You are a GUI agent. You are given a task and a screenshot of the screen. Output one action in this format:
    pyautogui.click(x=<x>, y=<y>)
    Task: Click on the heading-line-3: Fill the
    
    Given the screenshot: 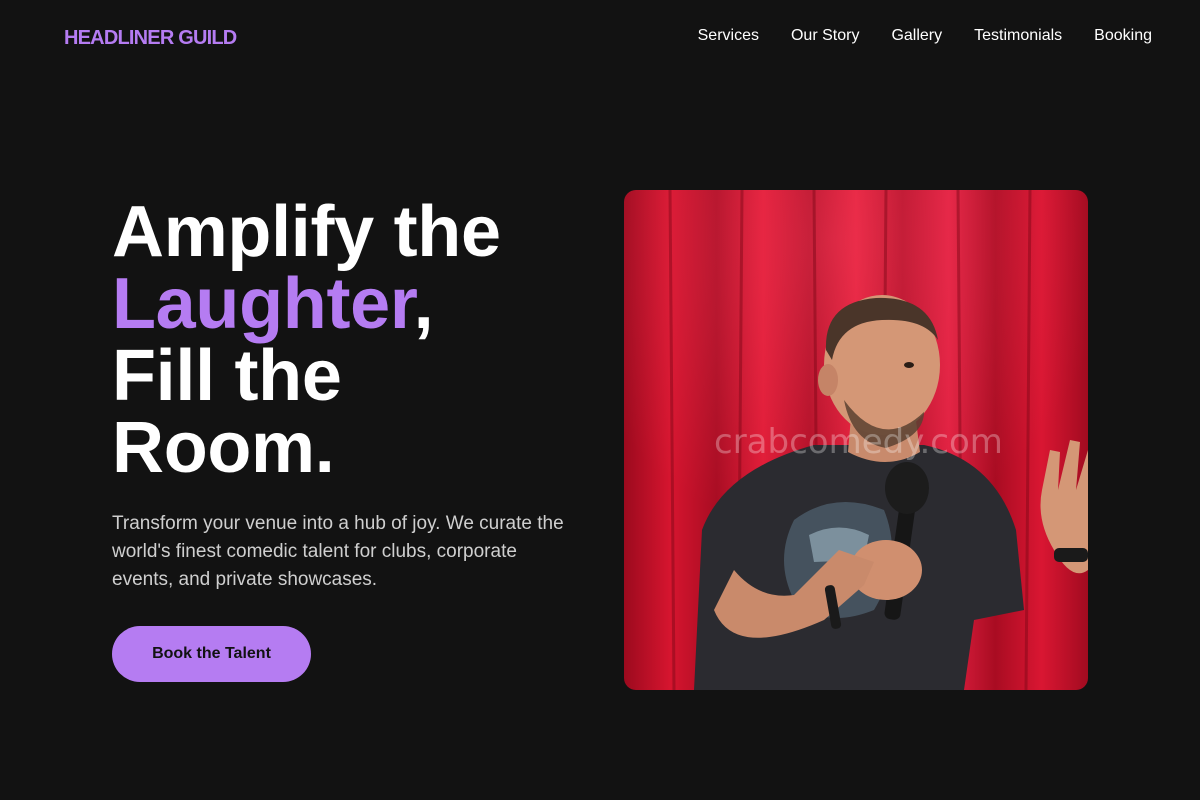 What is the action you would take?
    pyautogui.click(x=227, y=376)
    